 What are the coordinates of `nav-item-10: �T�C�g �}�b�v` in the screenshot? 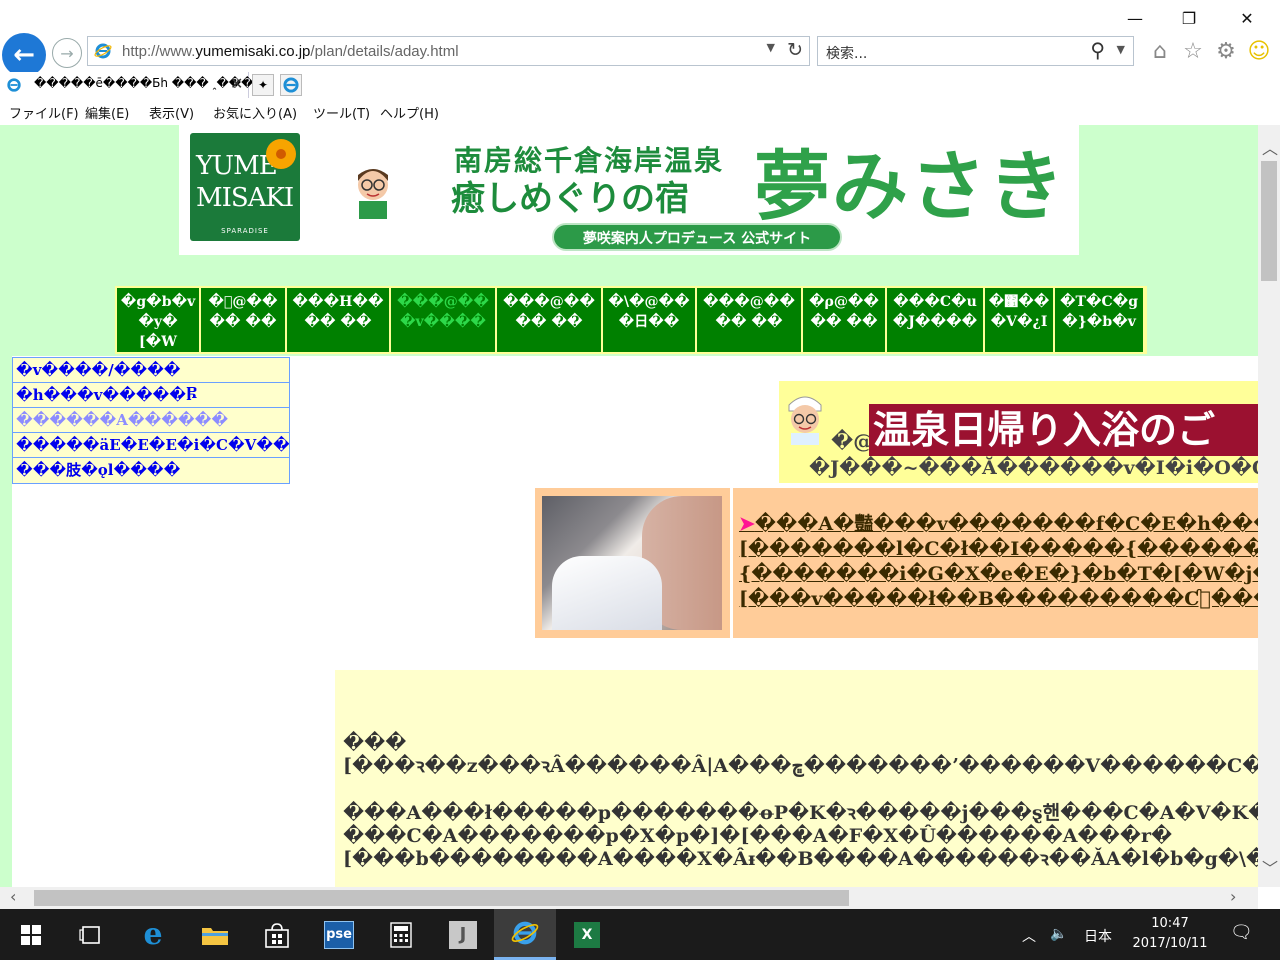 It's located at (1099, 320).